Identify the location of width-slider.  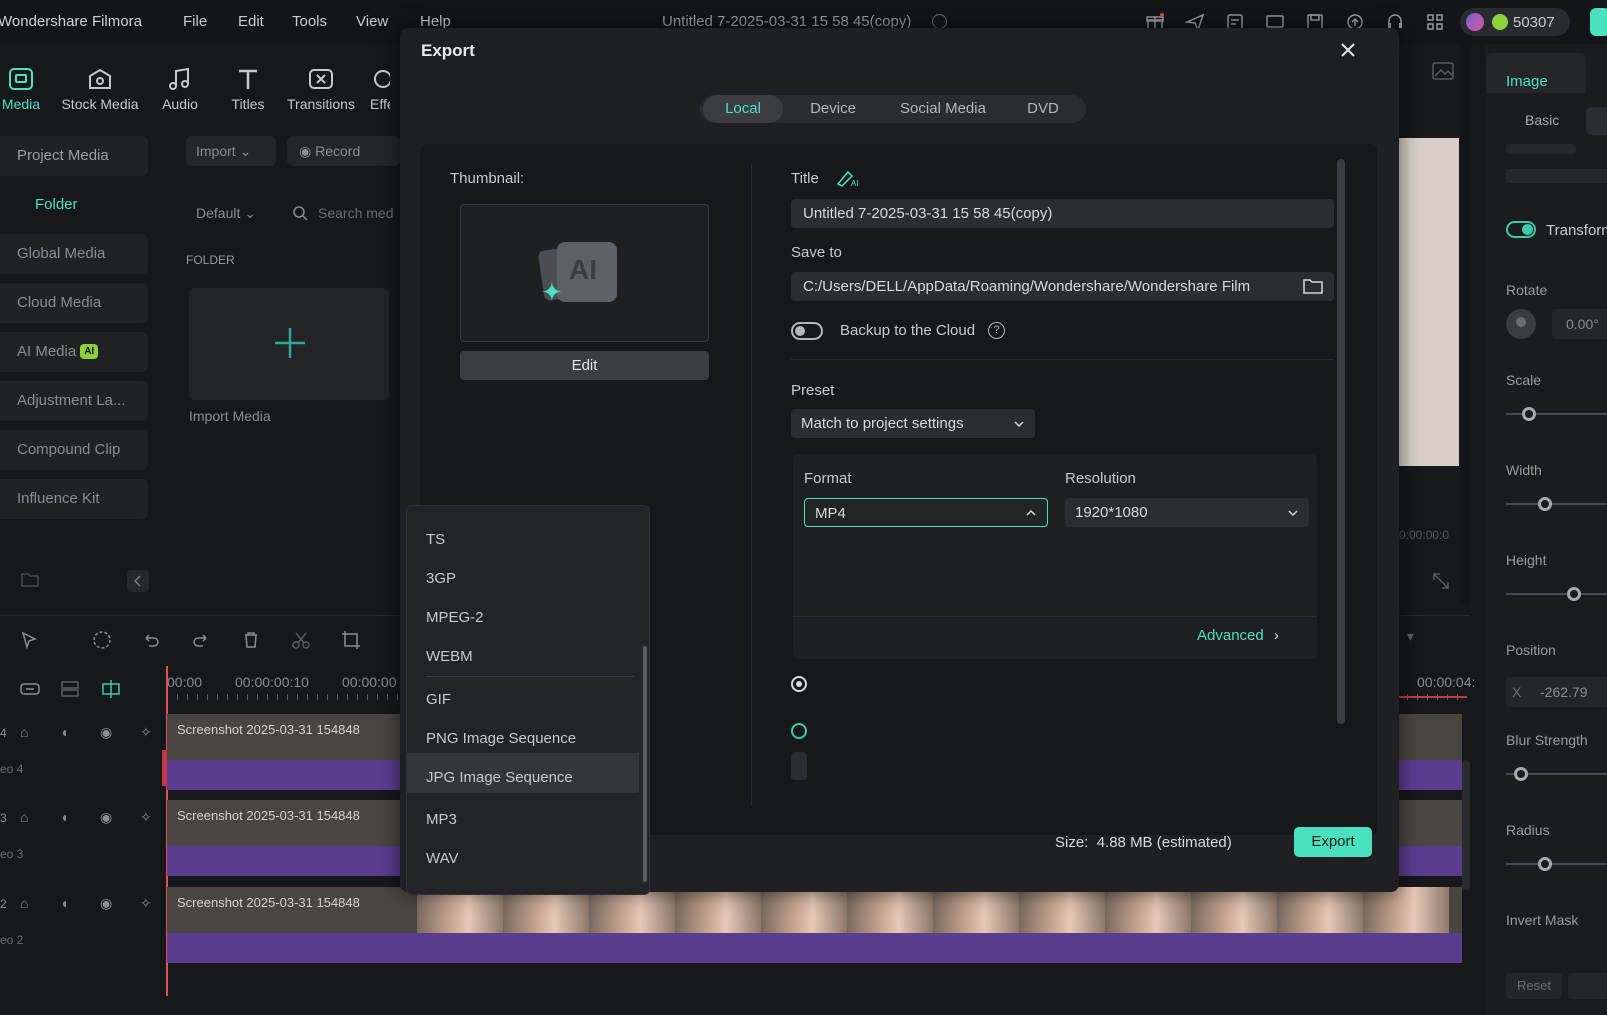
(1556, 504).